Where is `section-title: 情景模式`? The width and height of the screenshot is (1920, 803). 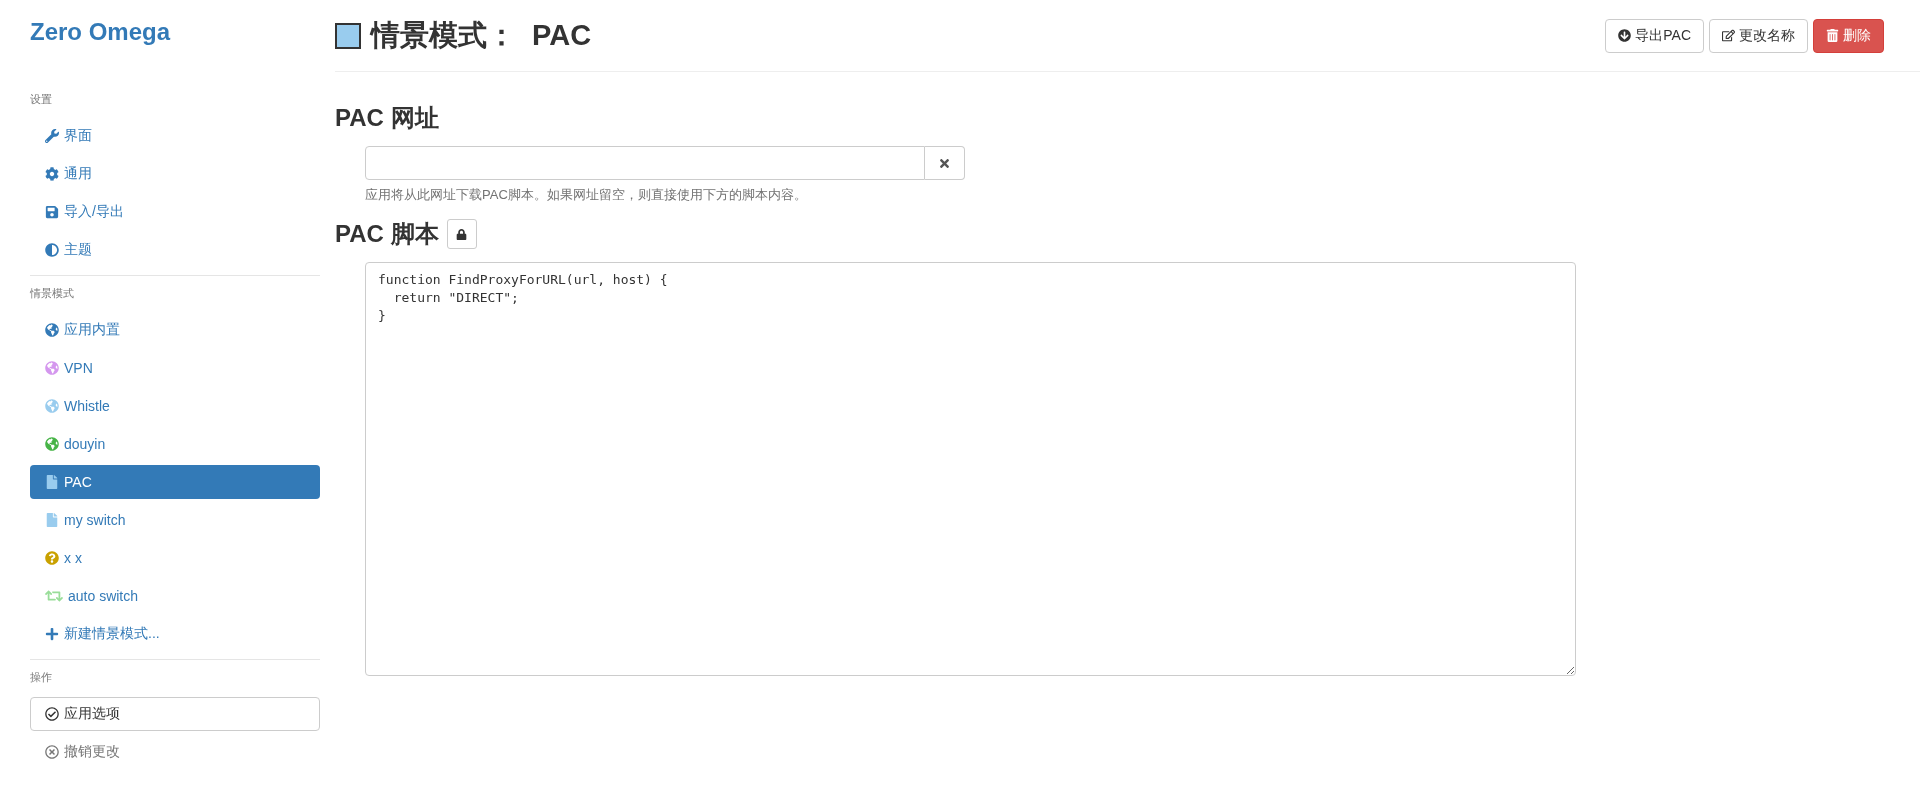 section-title: 情景模式 is located at coordinates (52, 293).